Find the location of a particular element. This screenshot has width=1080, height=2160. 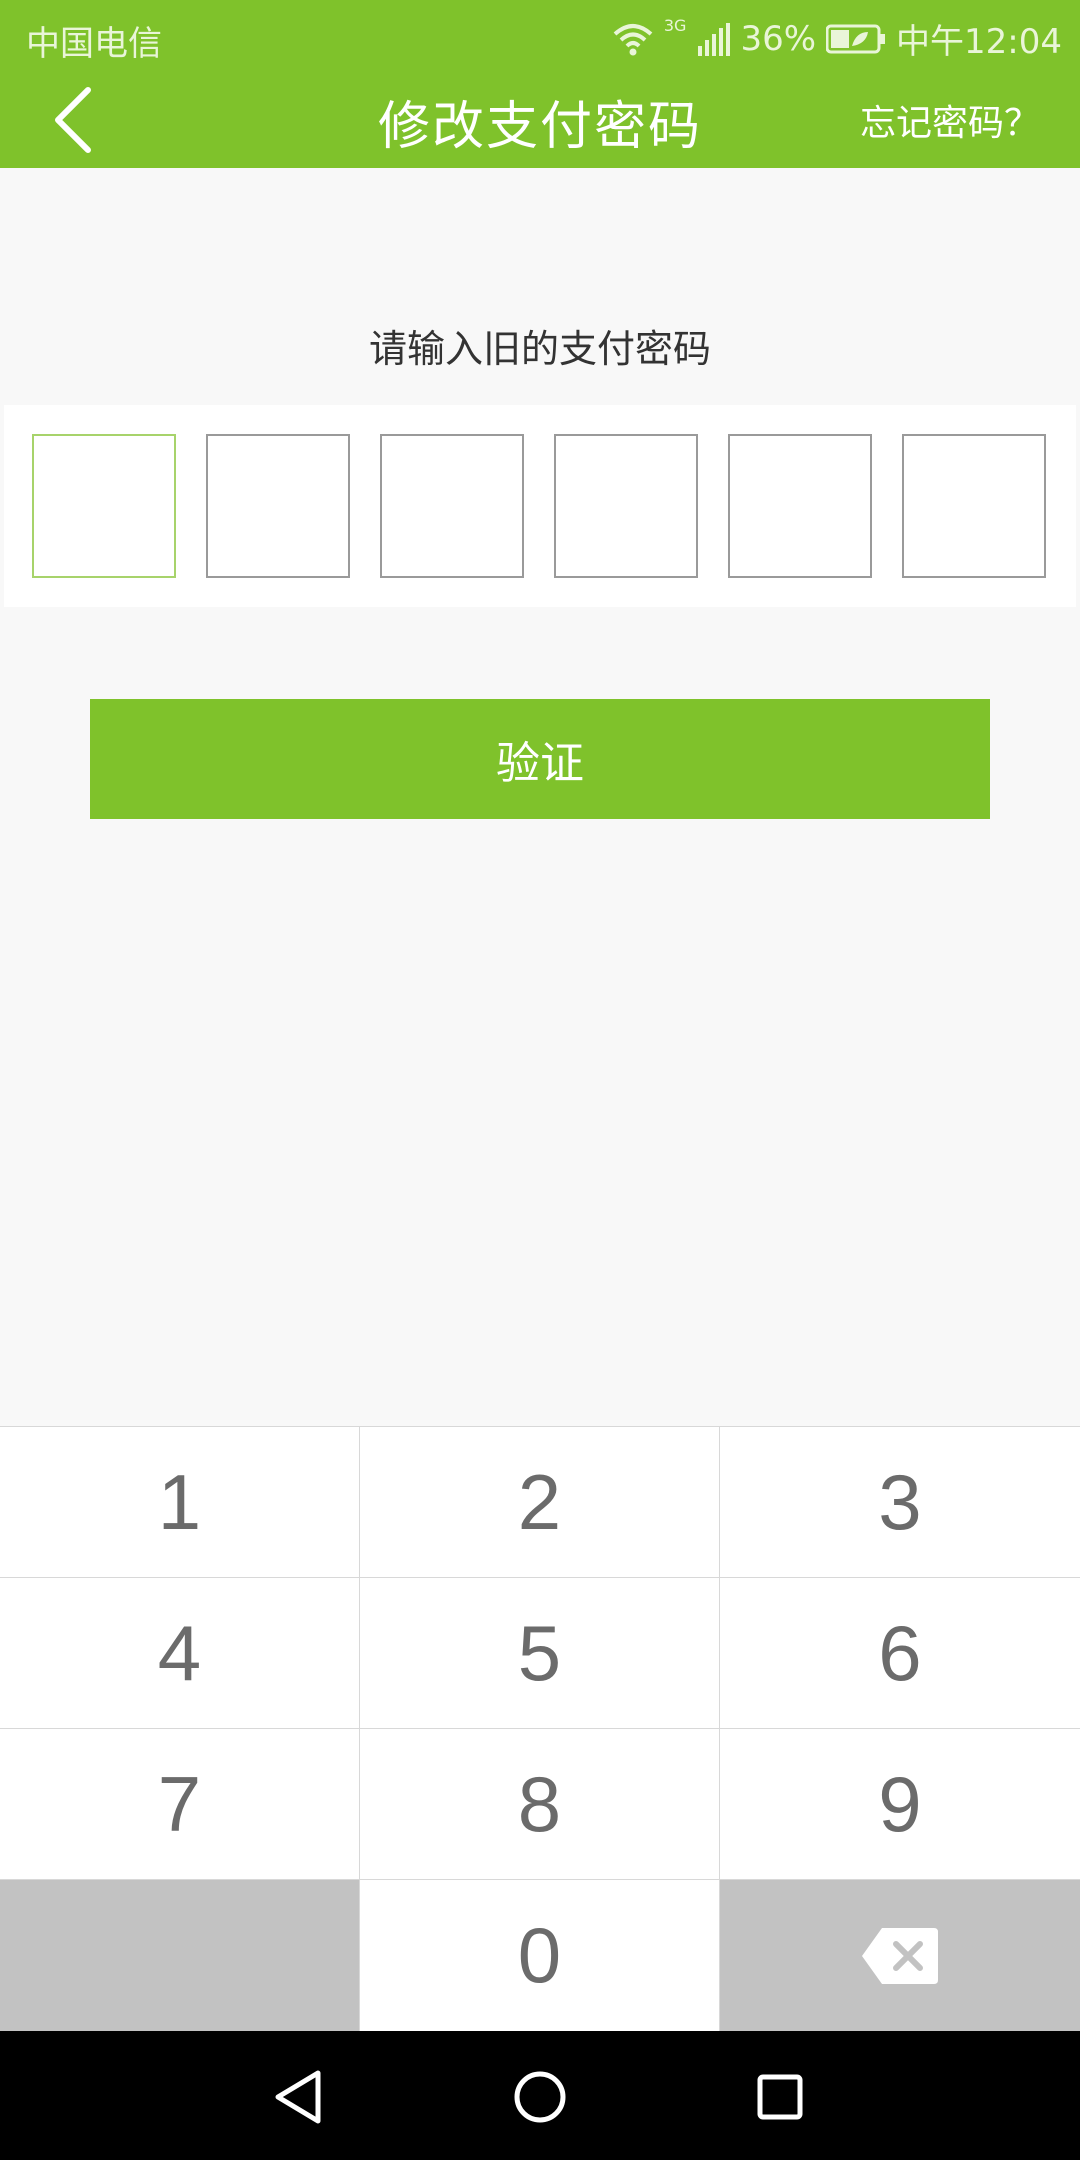

network-type-label: 3G is located at coordinates (675, 25).